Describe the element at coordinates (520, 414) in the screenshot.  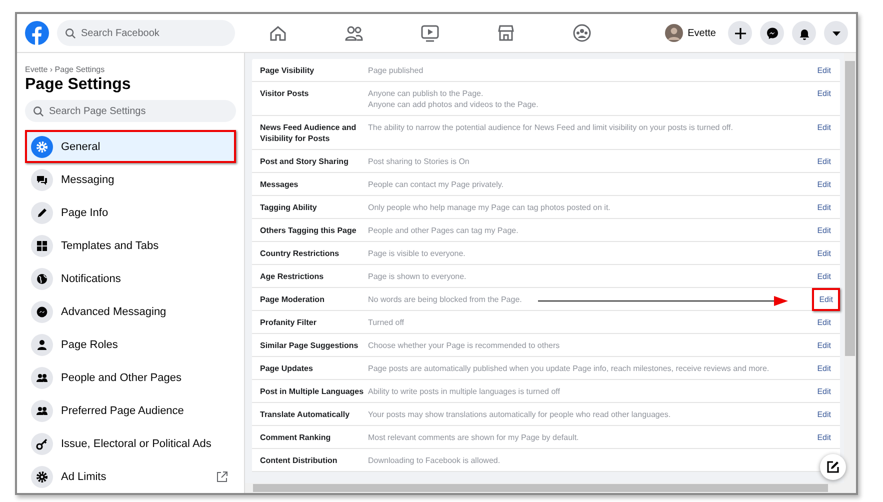
I see `setting-description: Your posts may show translations automatically for people who read other languages.` at that location.